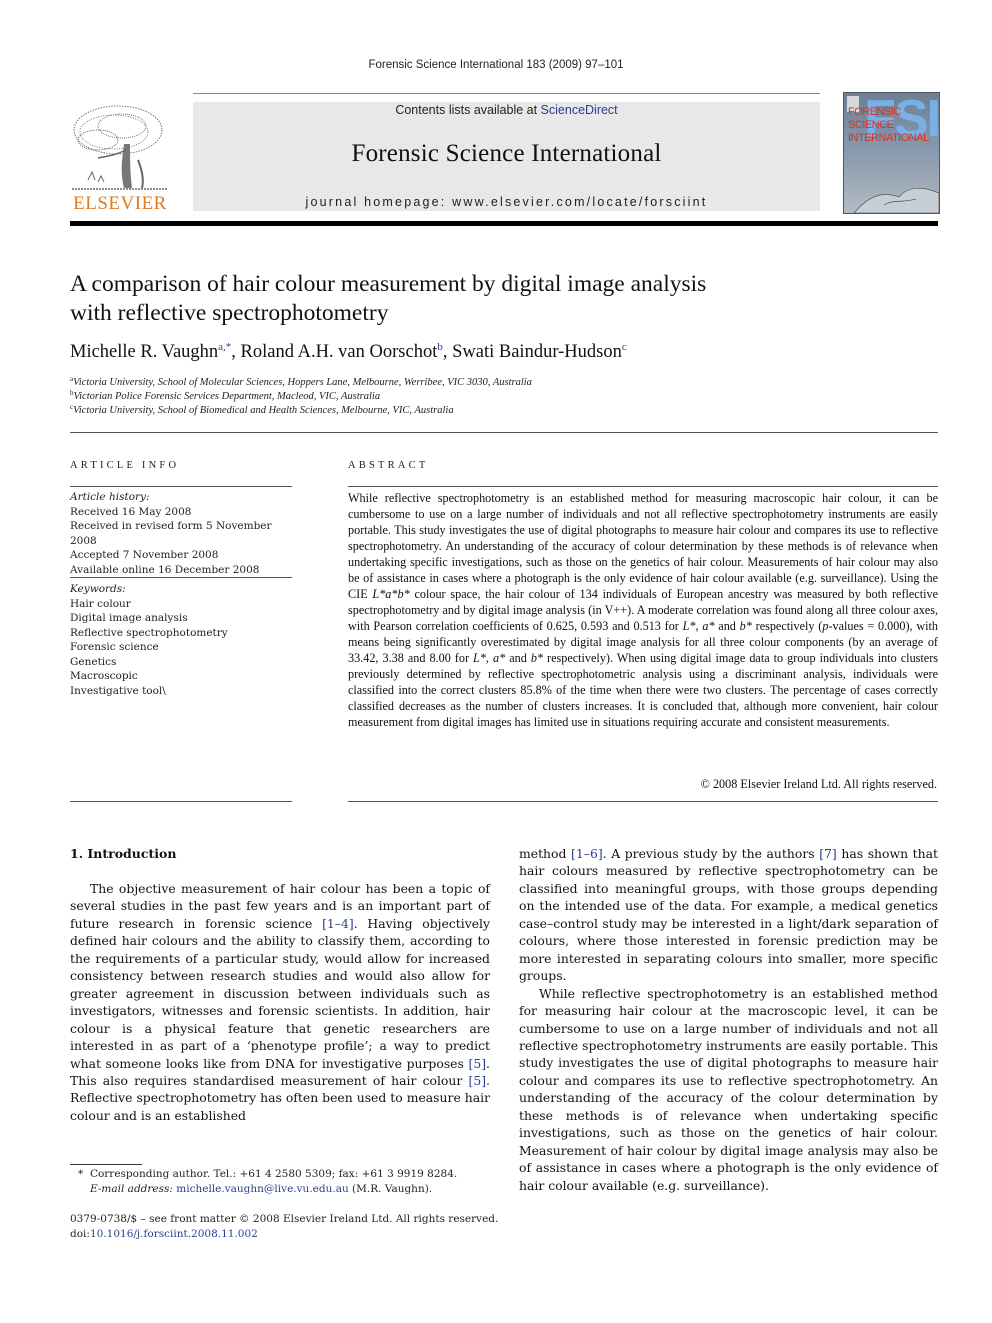 This screenshot has width=992, height=1323. I want to click on author-affiliation-mark: c, so click(624, 347).